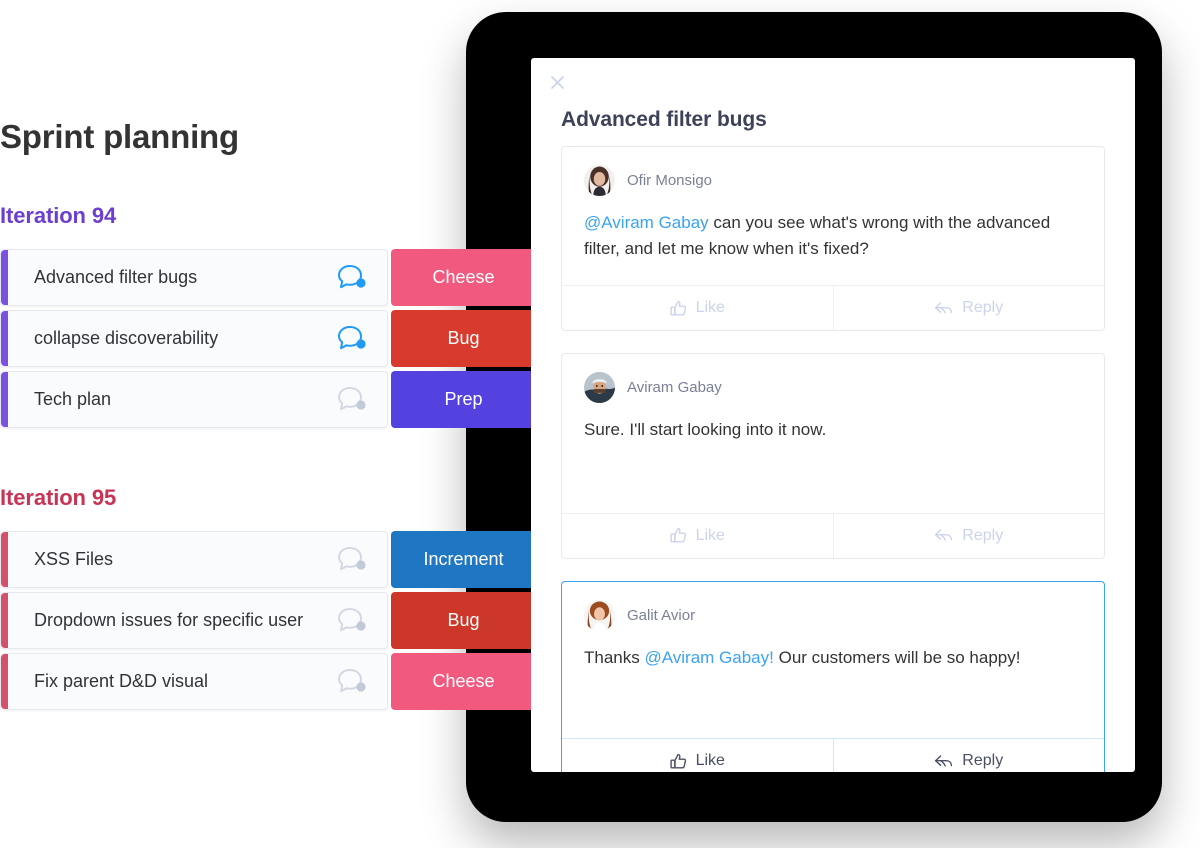 This screenshot has height=848, width=1200. What do you see at coordinates (674, 387) in the screenshot?
I see `comment-author: Aviram Gabay` at bounding box center [674, 387].